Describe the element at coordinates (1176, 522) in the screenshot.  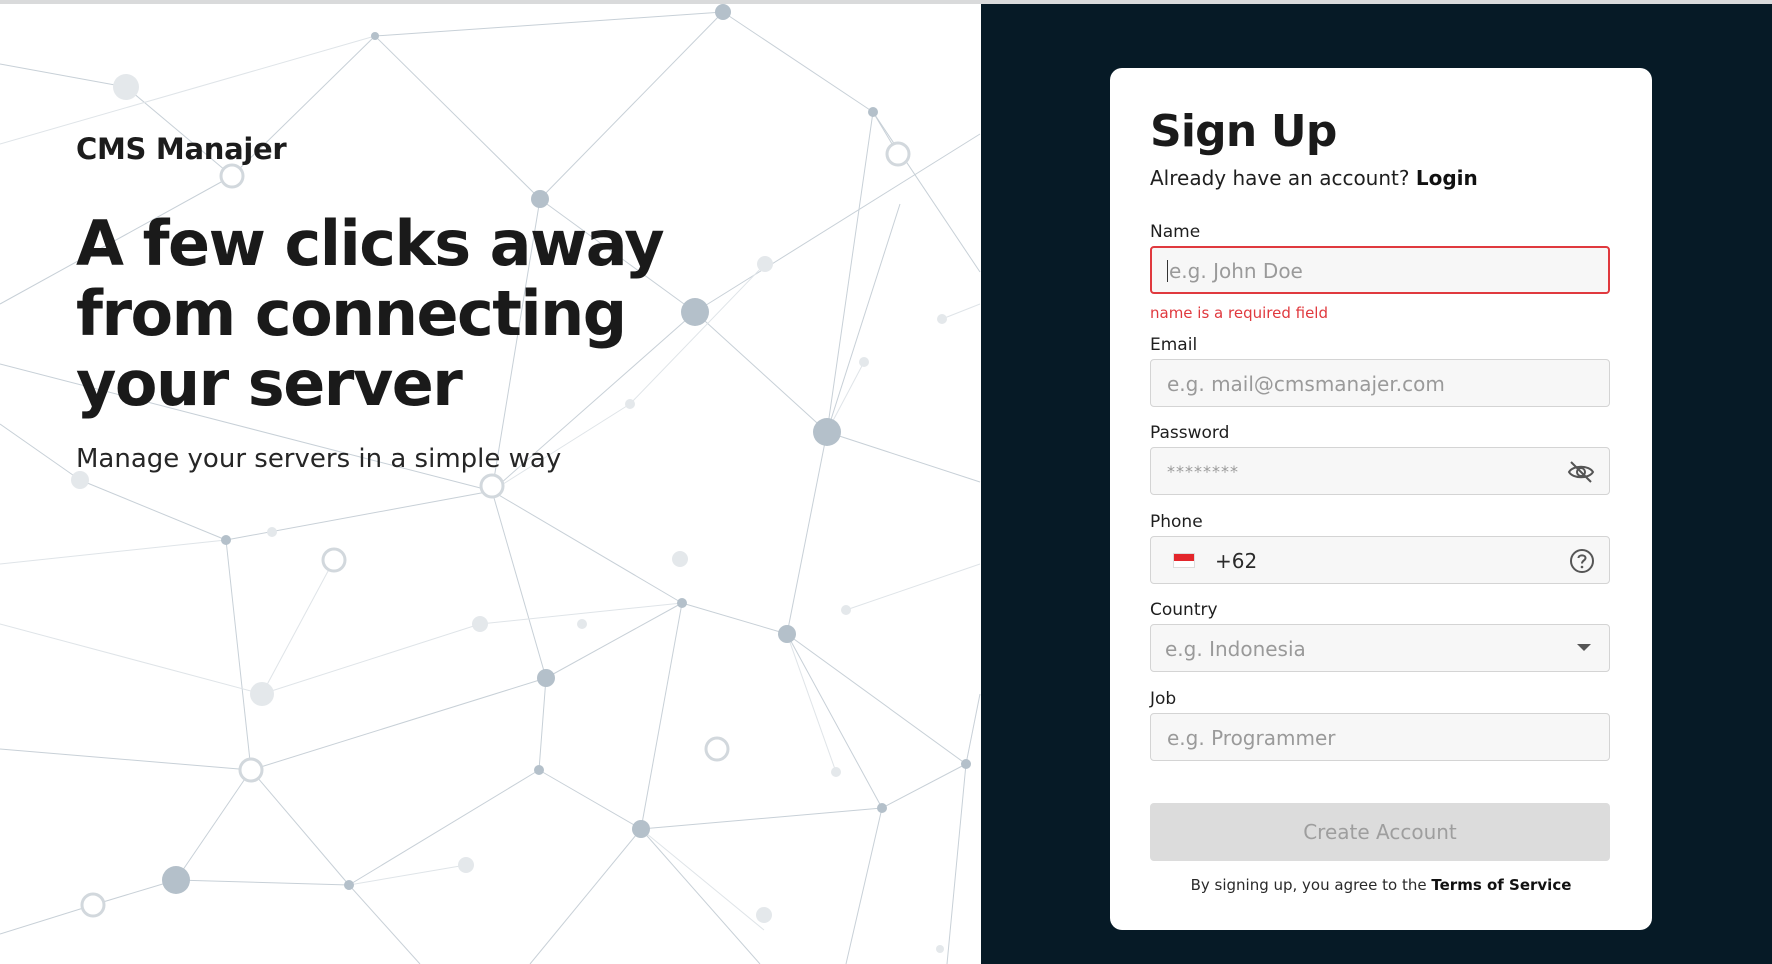
I see `phone-label: Phone` at that location.